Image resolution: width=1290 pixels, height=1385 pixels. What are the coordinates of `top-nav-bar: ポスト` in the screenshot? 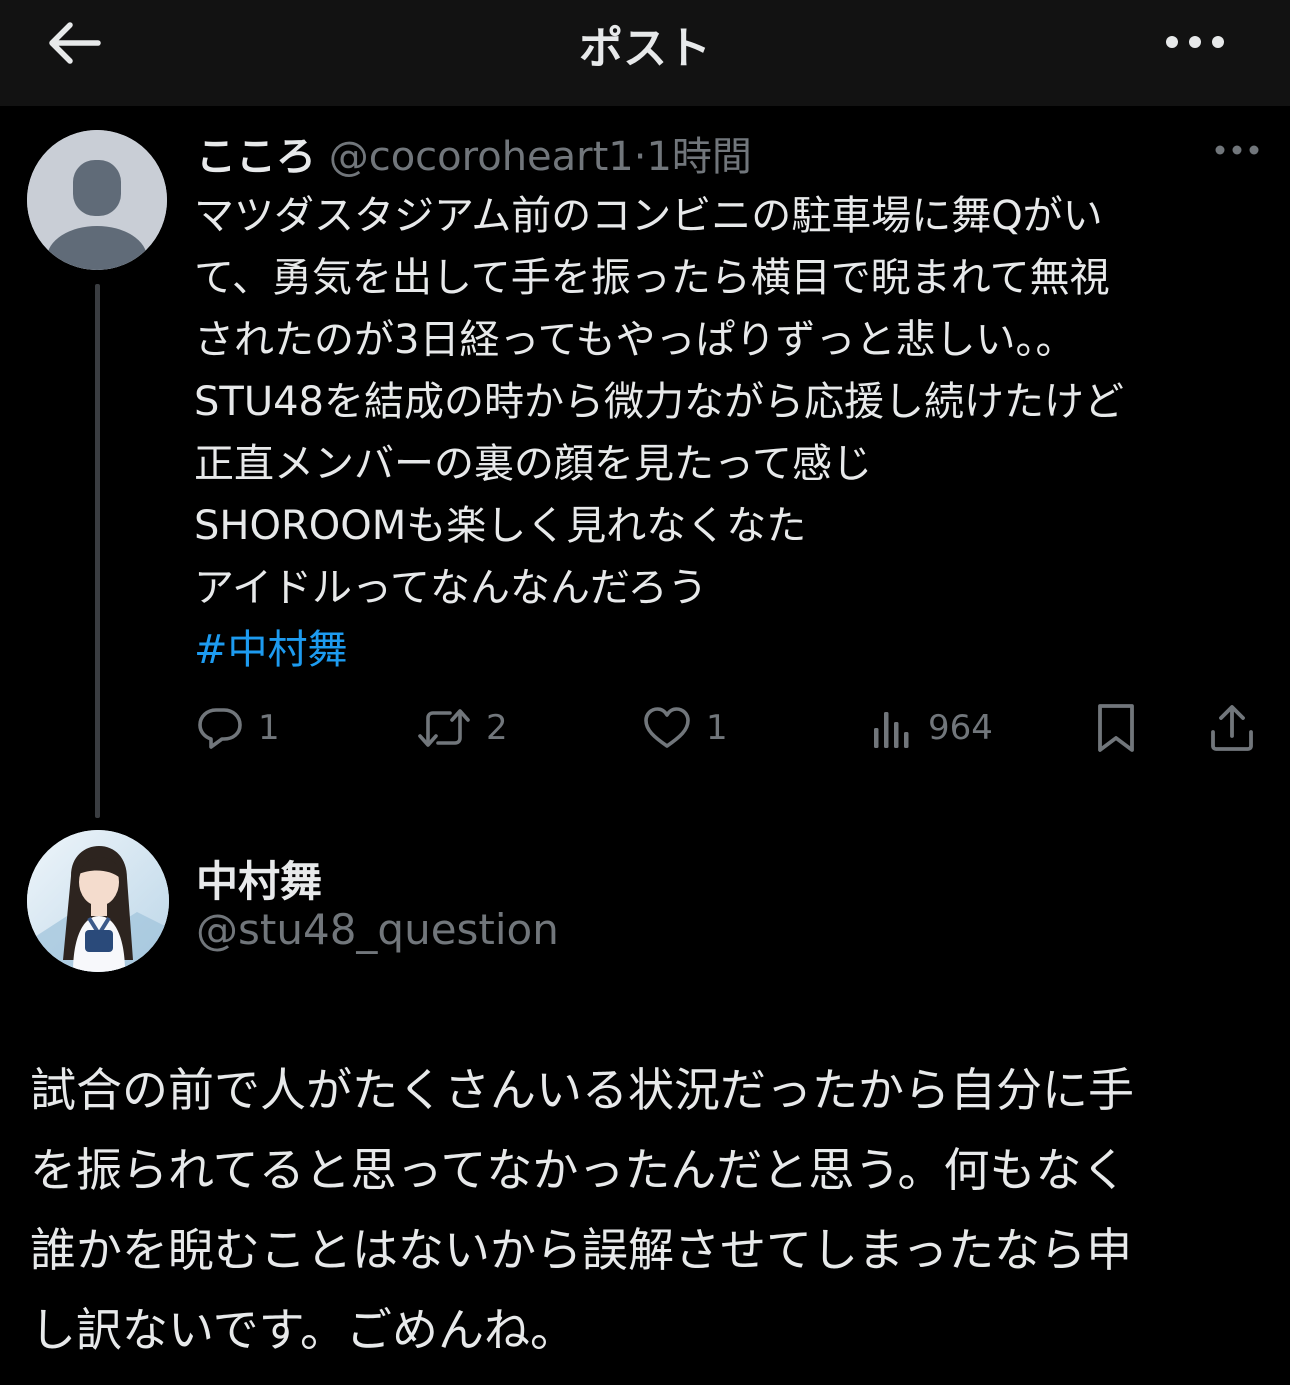 It's located at (645, 53).